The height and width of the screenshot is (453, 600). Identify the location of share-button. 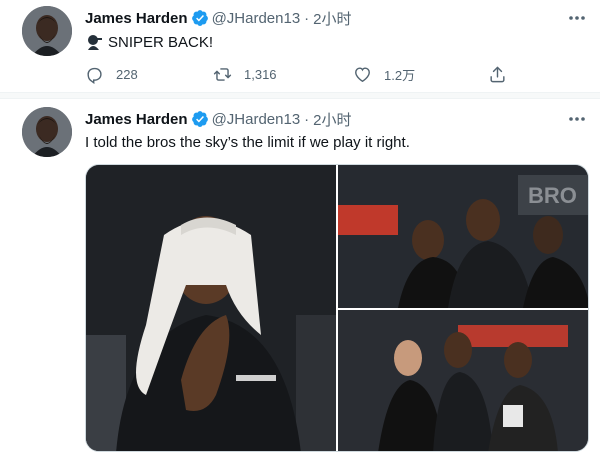
(503, 74).